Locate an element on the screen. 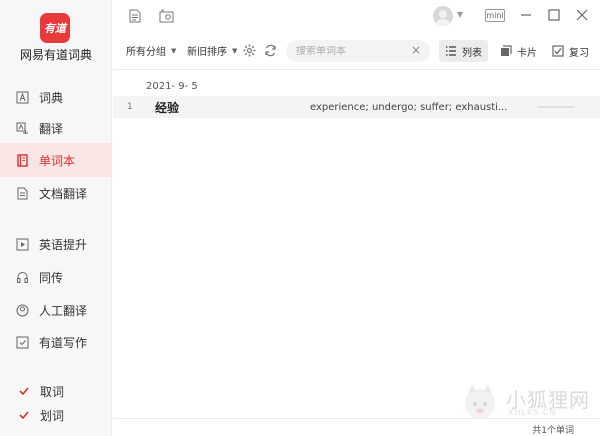  sidebar-item-translate: 翻译 is located at coordinates (56, 128).